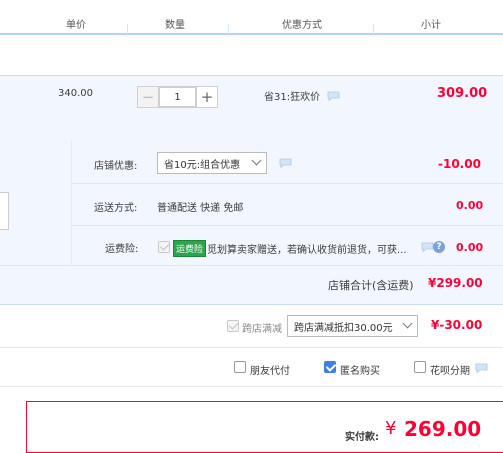 This screenshot has height=453, width=503. I want to click on shipping-label: 运送方式:, so click(116, 208).